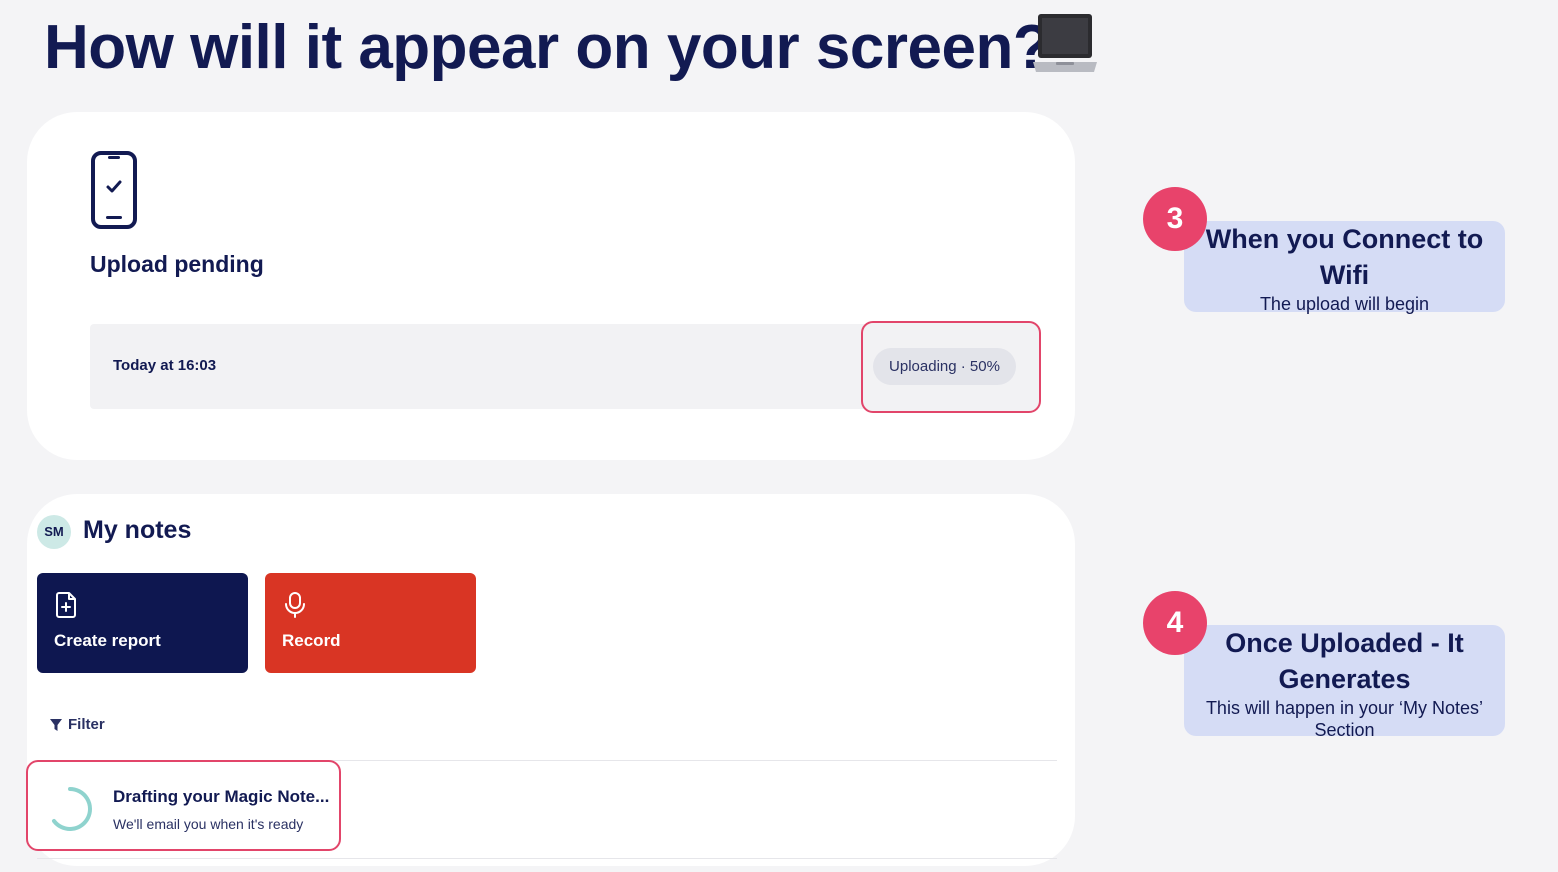  What do you see at coordinates (944, 366) in the screenshot?
I see `upload-progress-badge: Uploading · 50%` at bounding box center [944, 366].